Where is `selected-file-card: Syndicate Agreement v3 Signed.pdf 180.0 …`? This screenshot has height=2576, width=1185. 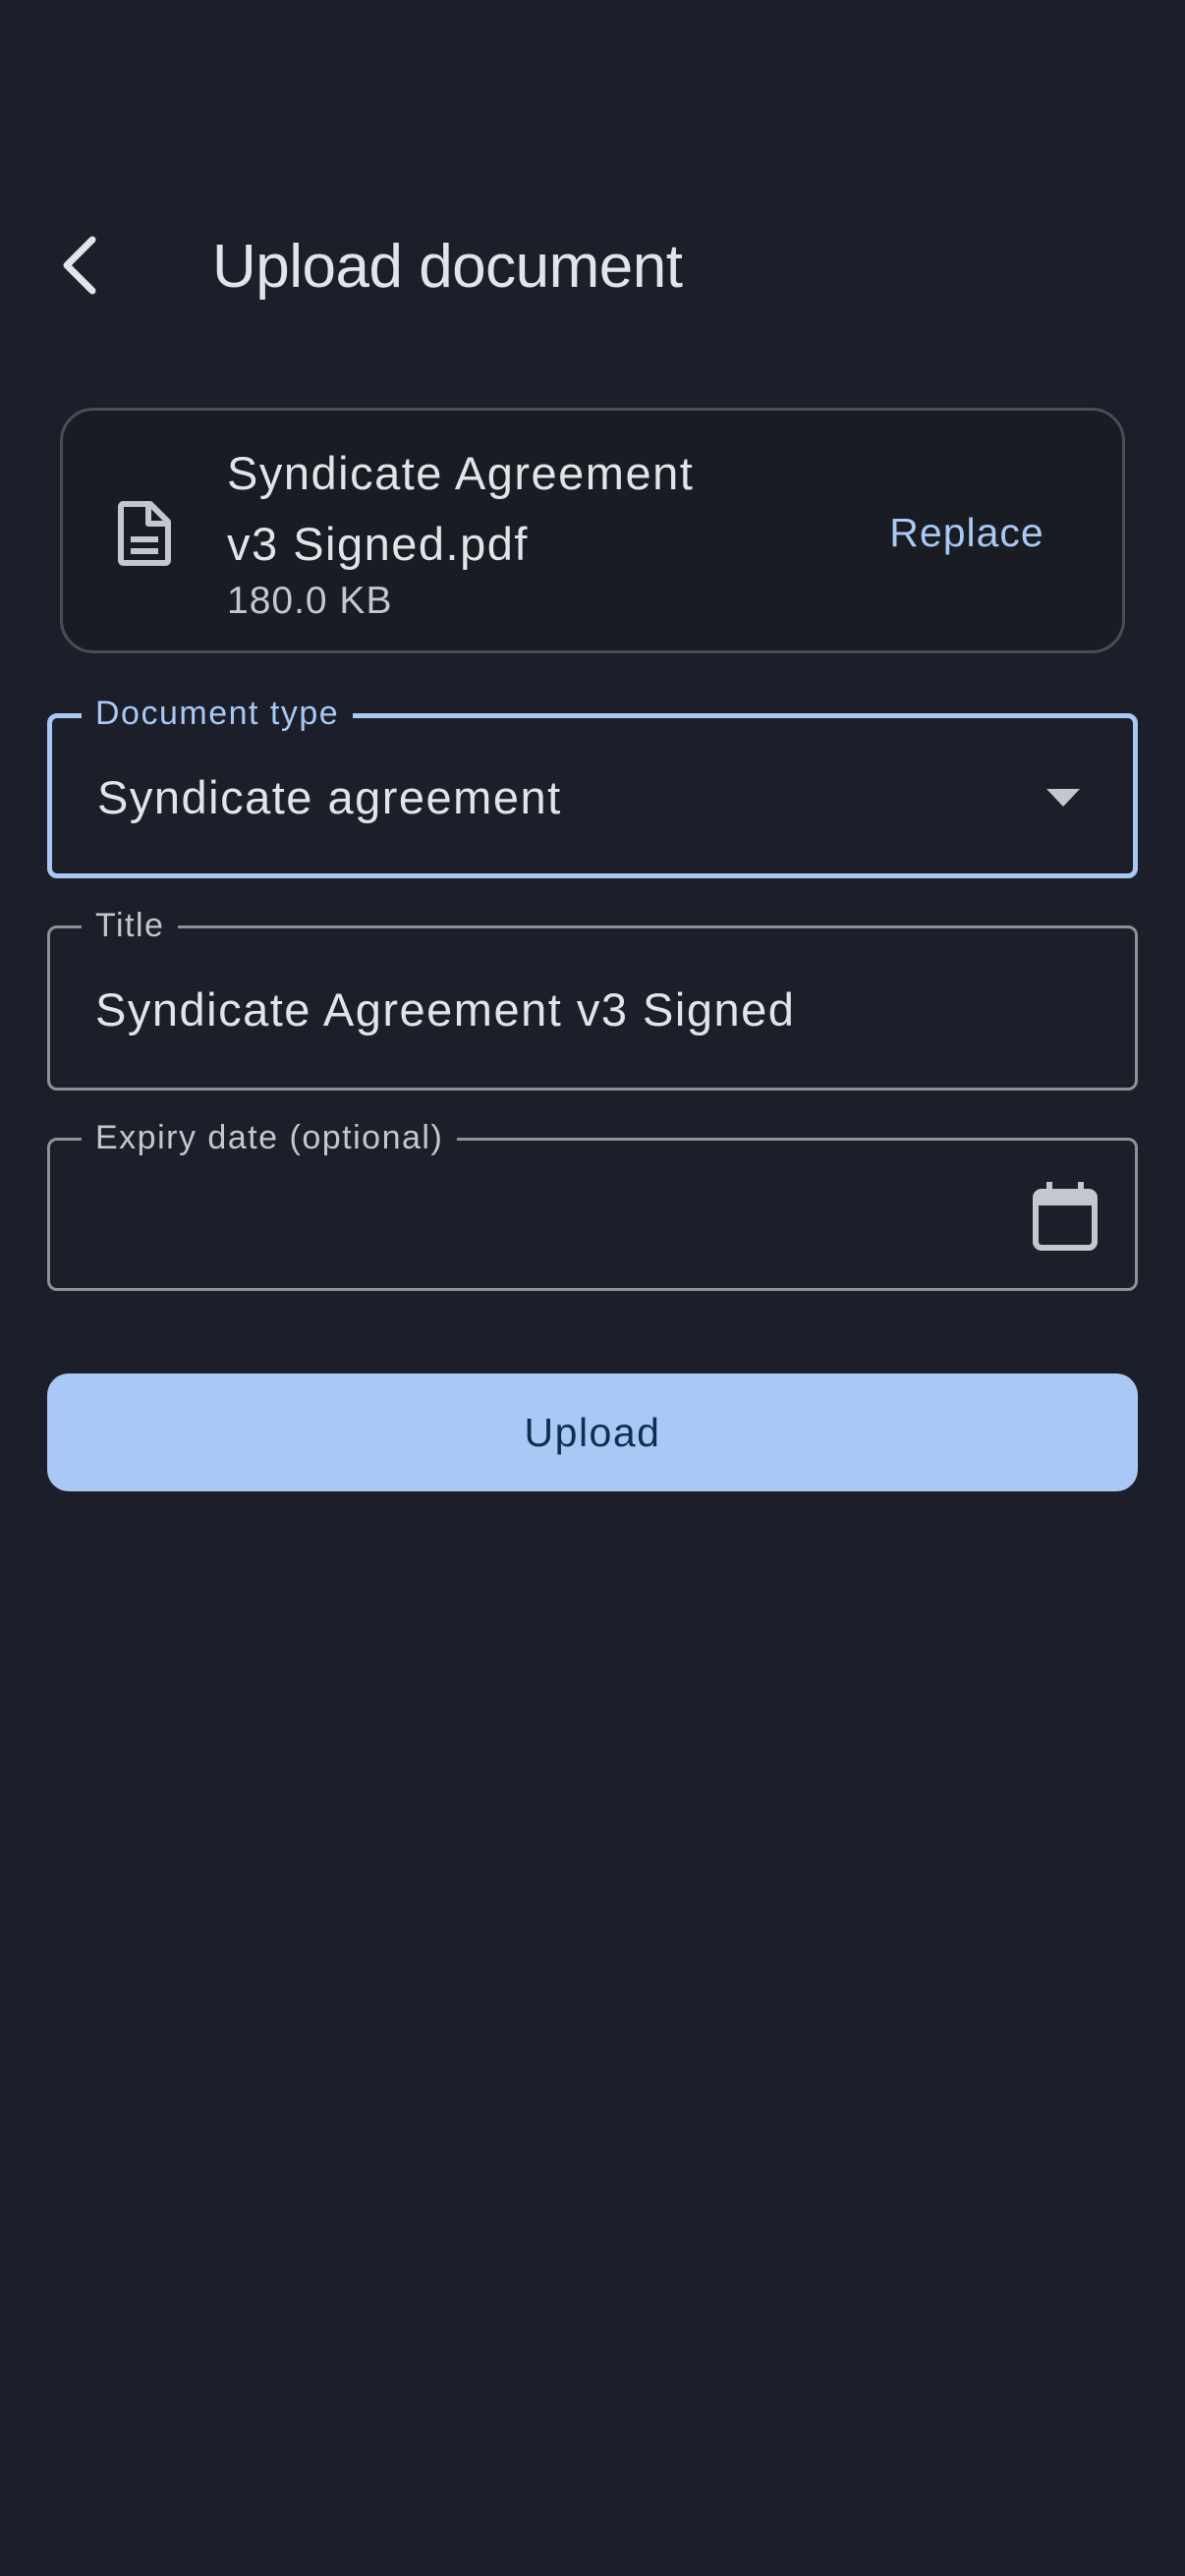 selected-file-card: Syndicate Agreement v3 Signed.pdf 180.0 … is located at coordinates (592, 530).